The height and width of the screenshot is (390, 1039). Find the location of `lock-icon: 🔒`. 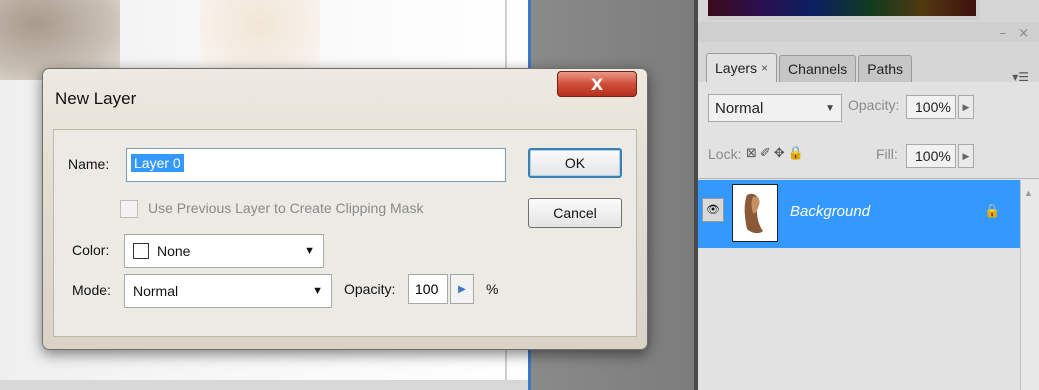

lock-icon: 🔒 is located at coordinates (992, 210).